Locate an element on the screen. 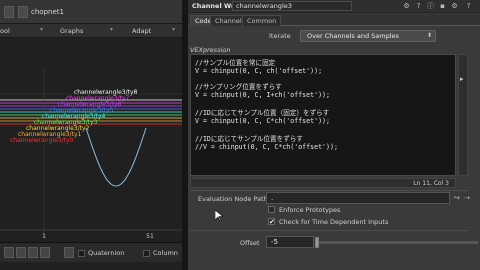 The height and width of the screenshot is (270, 480). mouse-pointer-icon is located at coordinates (219, 216).